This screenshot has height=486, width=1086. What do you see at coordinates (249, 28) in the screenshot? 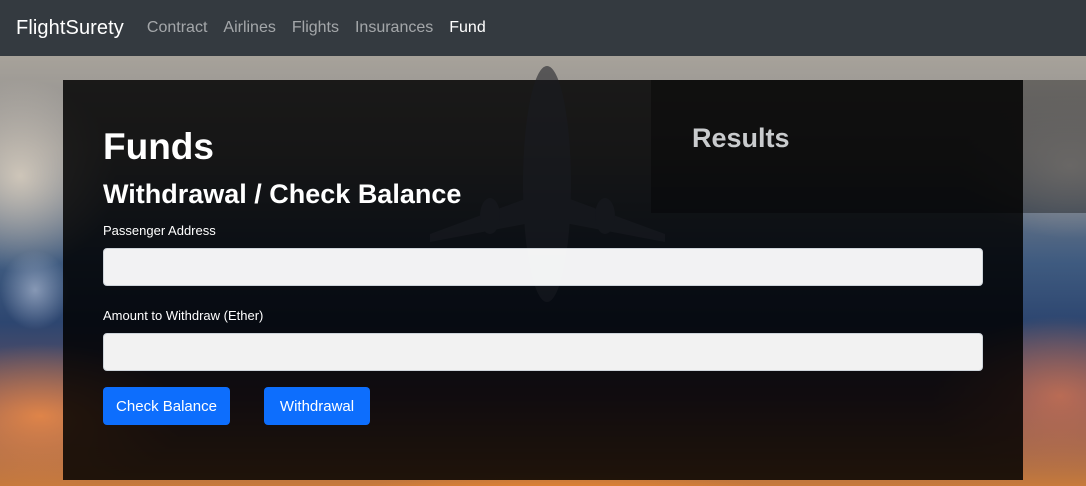
I see `nav-link-airlines: Airlines` at bounding box center [249, 28].